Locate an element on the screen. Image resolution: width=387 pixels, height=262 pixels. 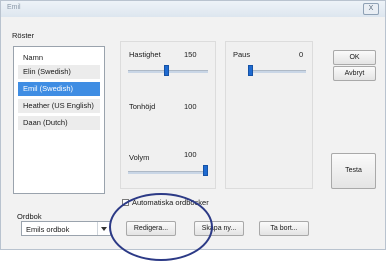
dictionary-select: Emils ordbok is located at coordinates (66, 228).